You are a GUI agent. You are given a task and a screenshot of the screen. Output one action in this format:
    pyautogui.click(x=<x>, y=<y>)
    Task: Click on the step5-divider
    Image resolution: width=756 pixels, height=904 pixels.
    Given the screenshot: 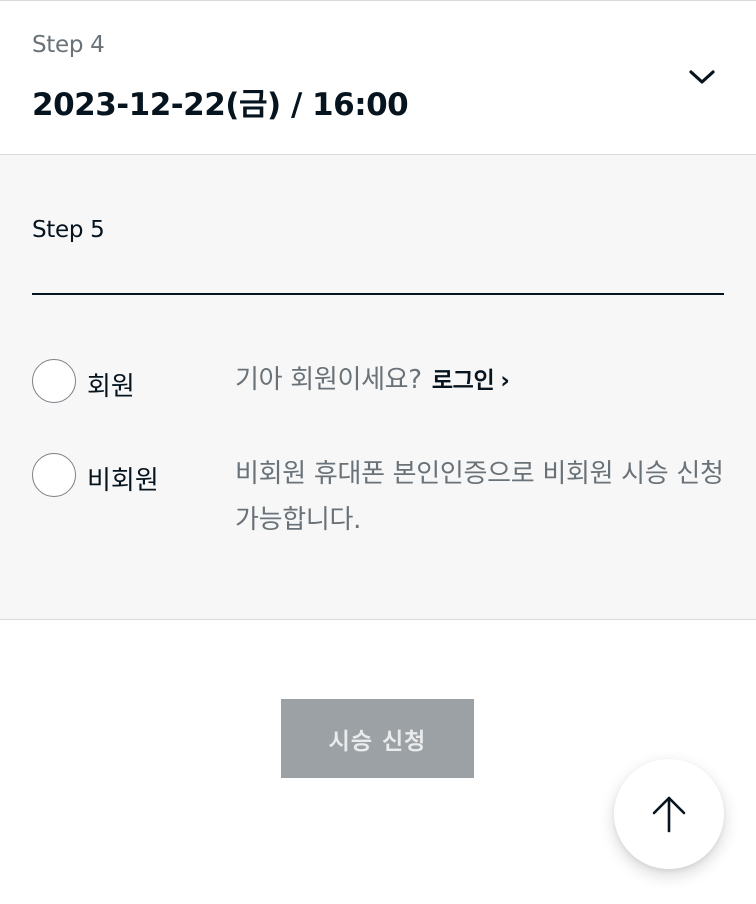 What is the action you would take?
    pyautogui.click(x=378, y=294)
    